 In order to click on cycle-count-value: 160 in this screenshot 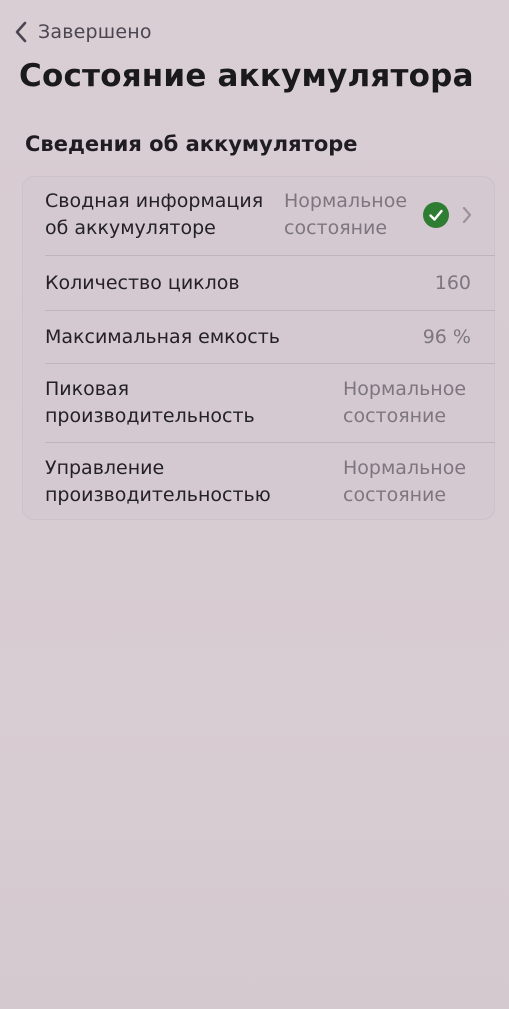, I will do `click(452, 283)`.